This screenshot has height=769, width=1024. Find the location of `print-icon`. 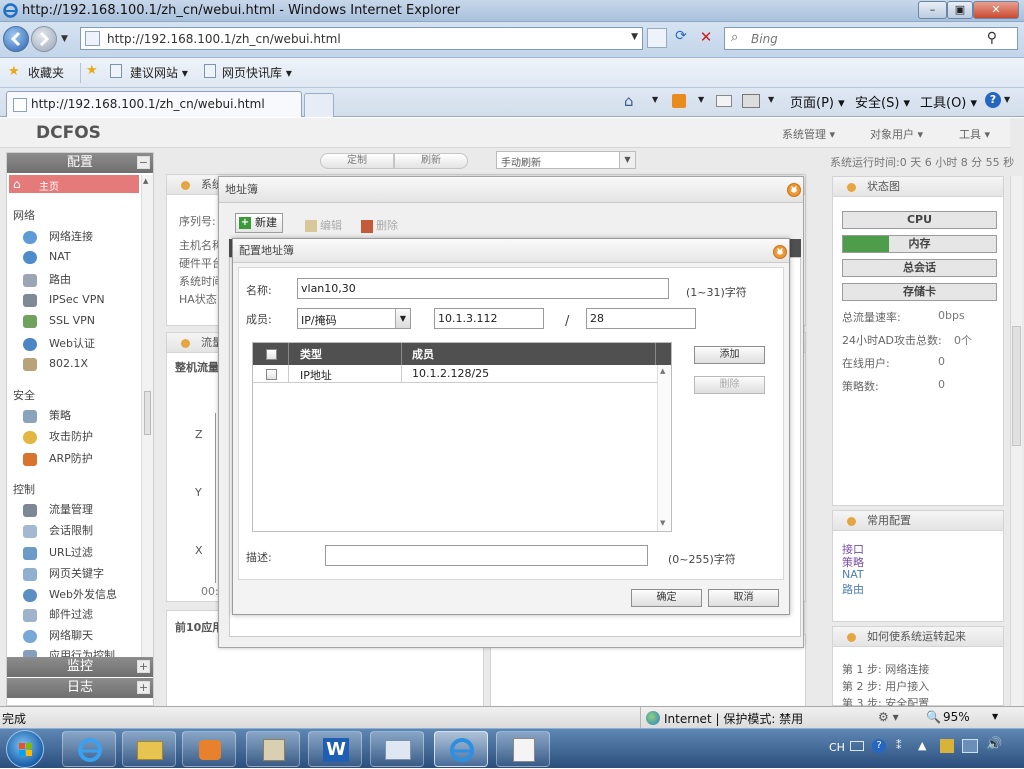

print-icon is located at coordinates (751, 101).